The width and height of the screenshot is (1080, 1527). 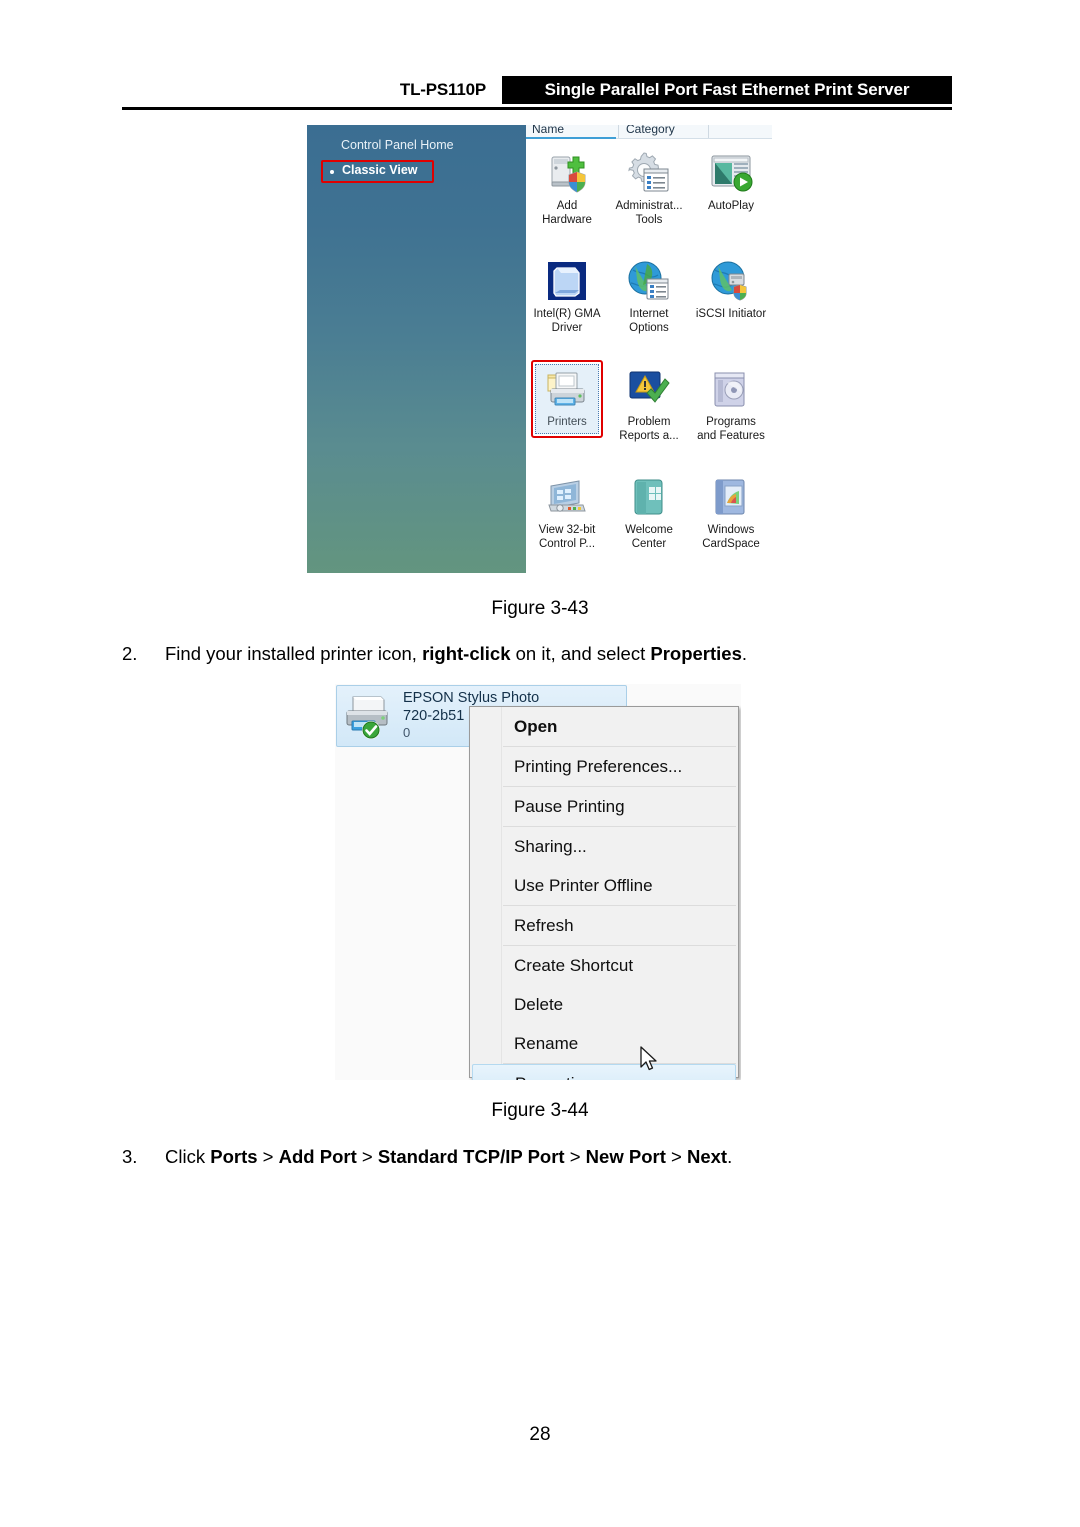 What do you see at coordinates (604, 1072) in the screenshot?
I see `context-menu-item-properties: Properties` at bounding box center [604, 1072].